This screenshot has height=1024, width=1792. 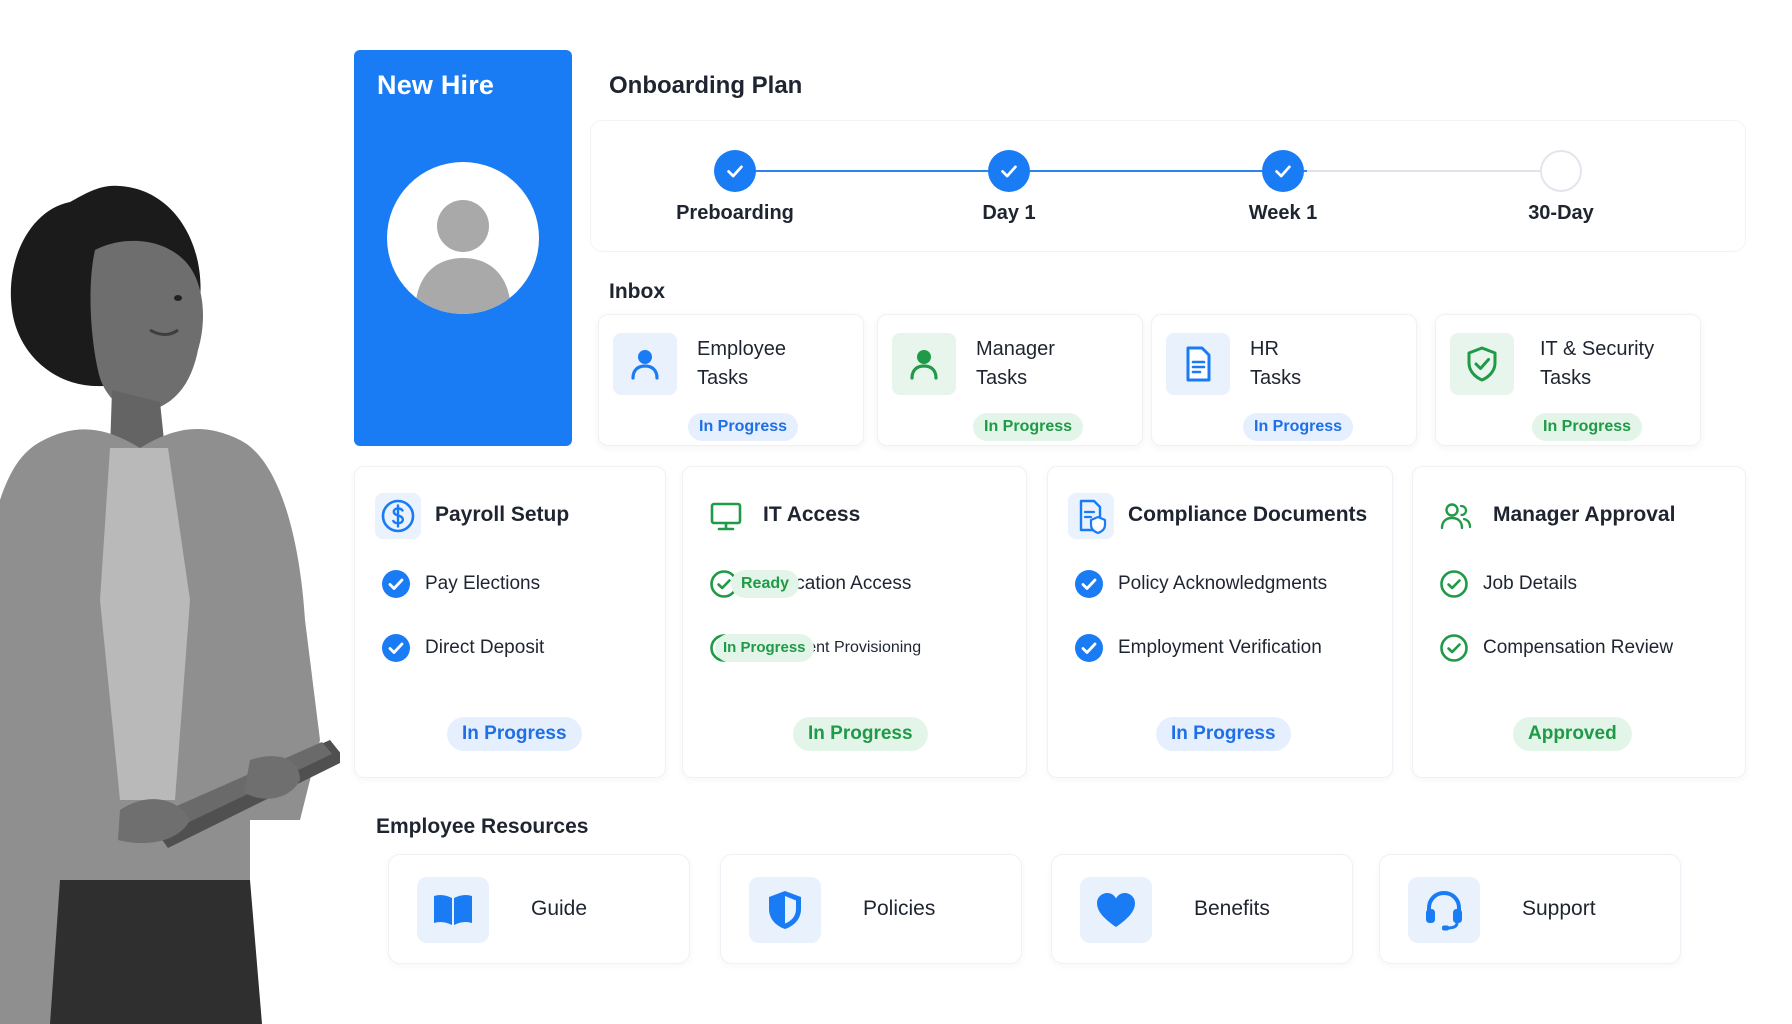 I want to click on task-item-employment-verification: Employment Verification, so click(x=1198, y=648).